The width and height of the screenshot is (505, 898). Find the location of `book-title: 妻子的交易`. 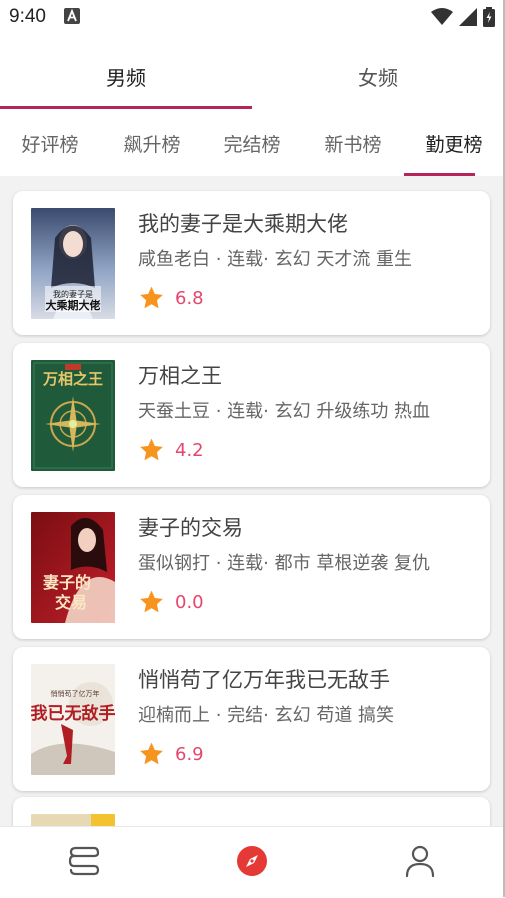

book-title: 妻子的交易 is located at coordinates (190, 528).